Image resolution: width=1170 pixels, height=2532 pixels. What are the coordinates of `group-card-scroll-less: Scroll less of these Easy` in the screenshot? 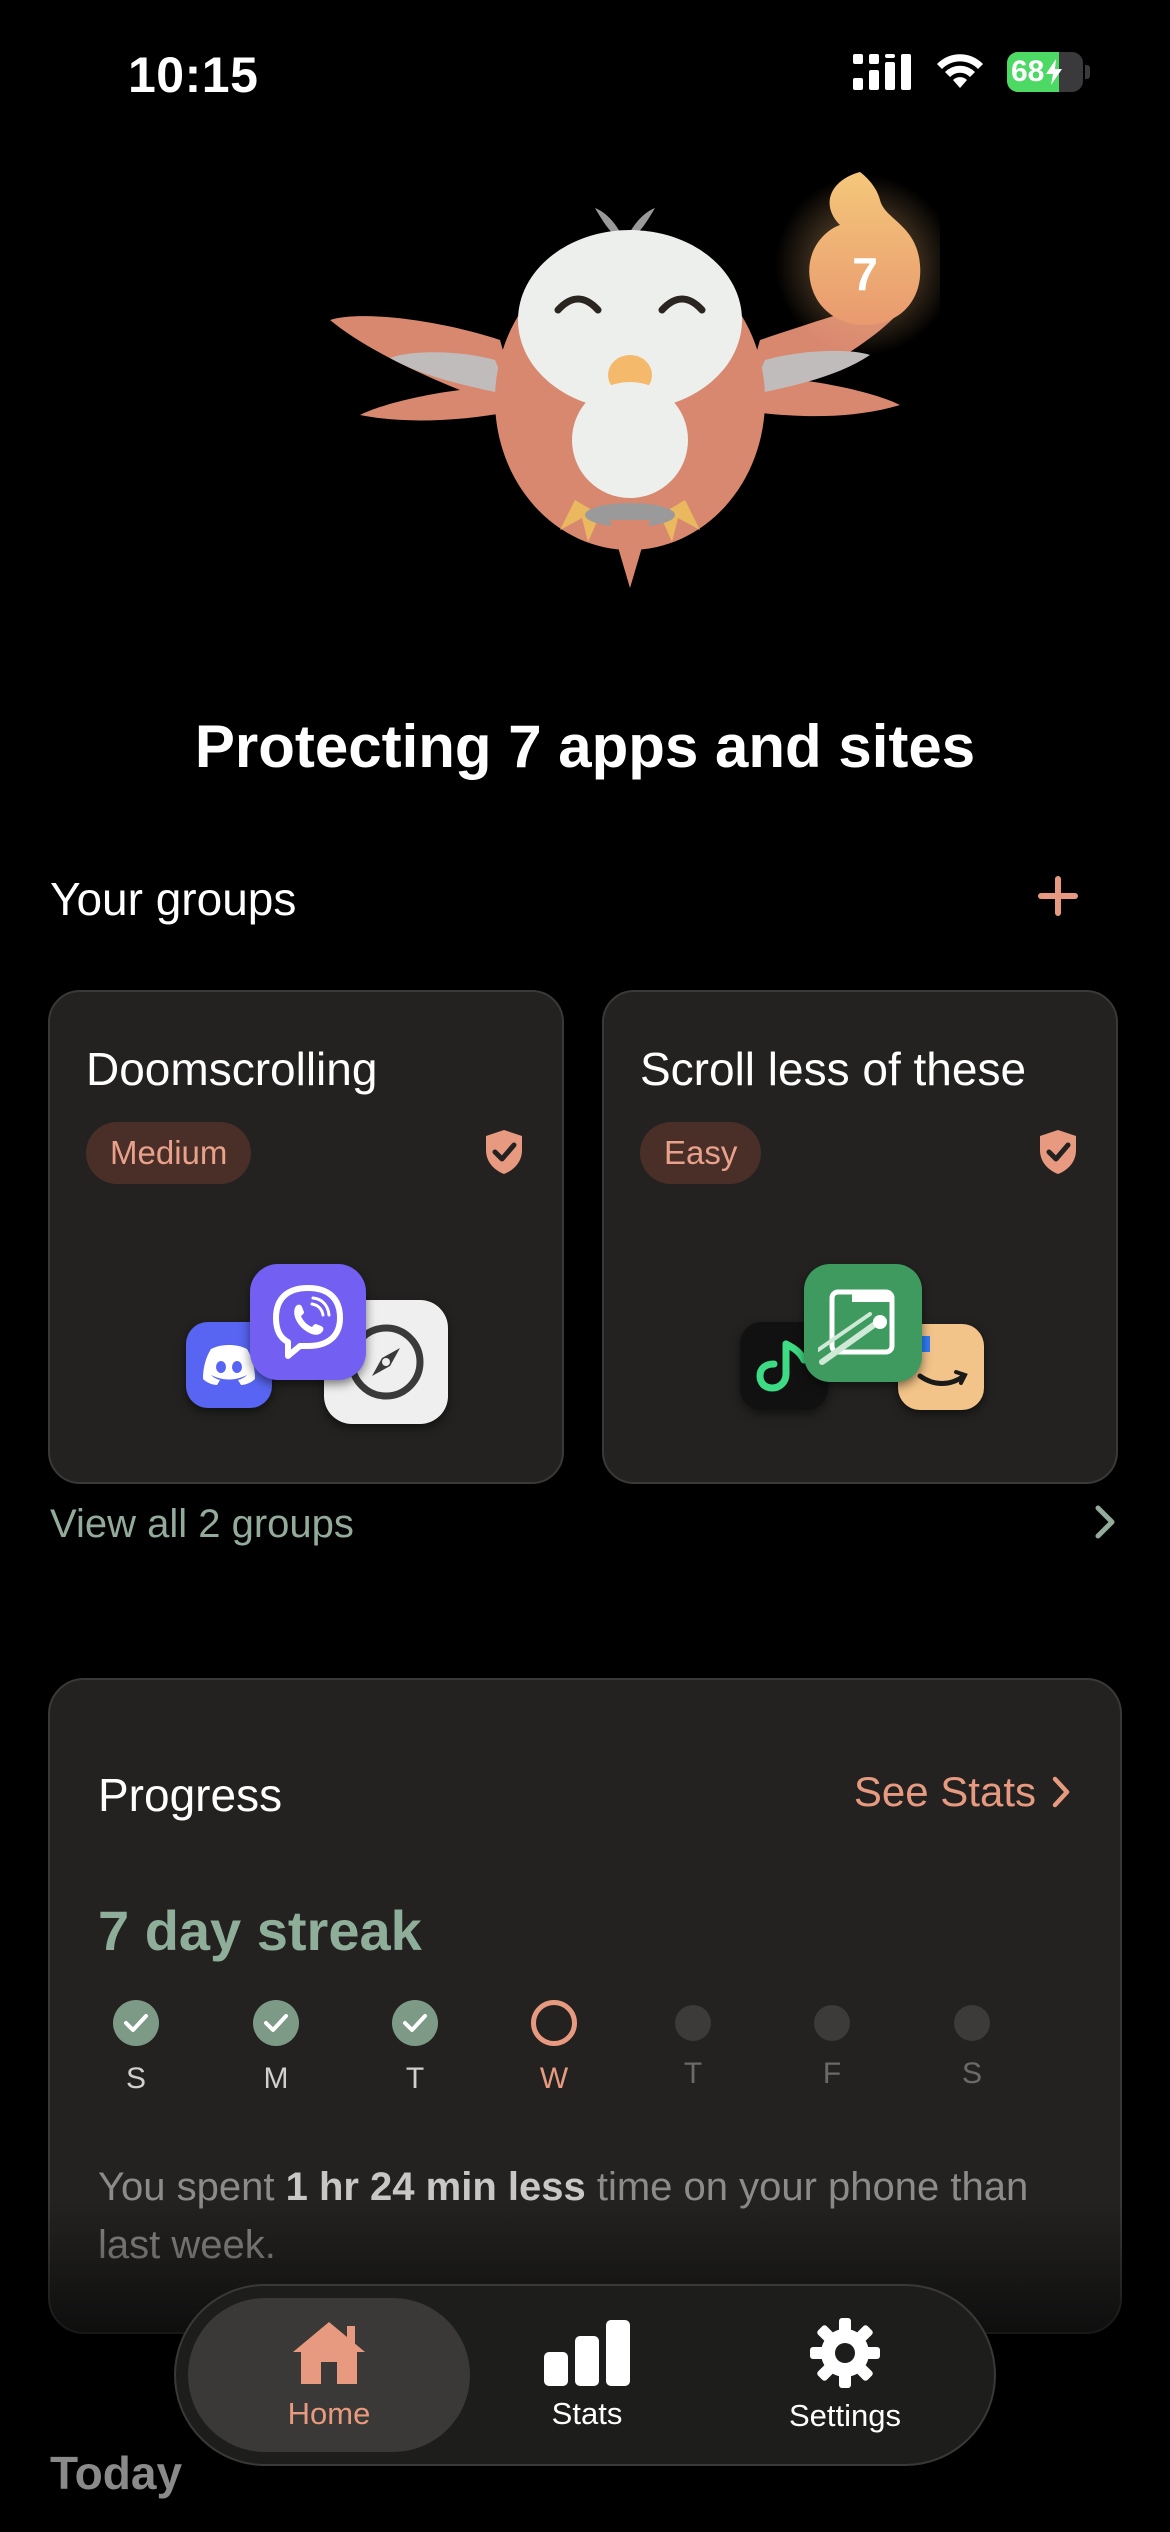 It's located at (860, 1237).